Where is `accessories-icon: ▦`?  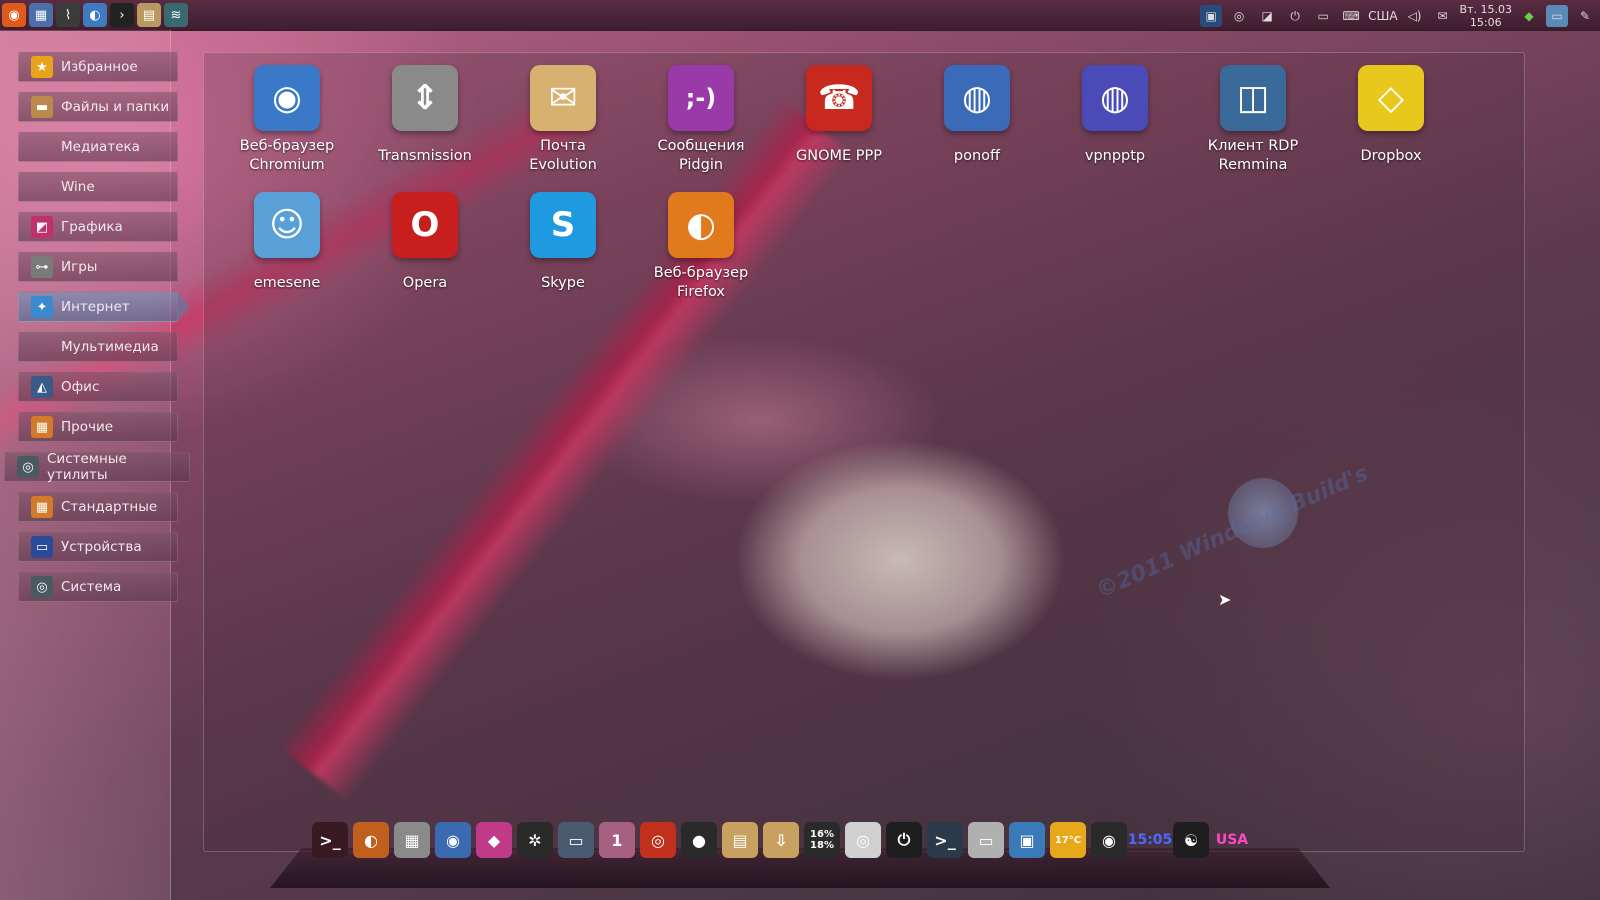
accessories-icon: ▦ is located at coordinates (42, 507).